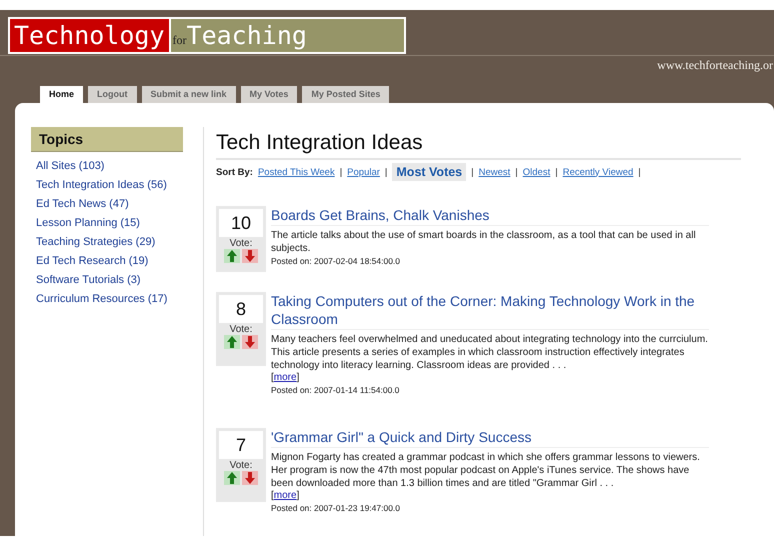 The width and height of the screenshot is (774, 538). Describe the element at coordinates (207, 35) in the screenshot. I see `site-logo: Technology forTeaching` at that location.